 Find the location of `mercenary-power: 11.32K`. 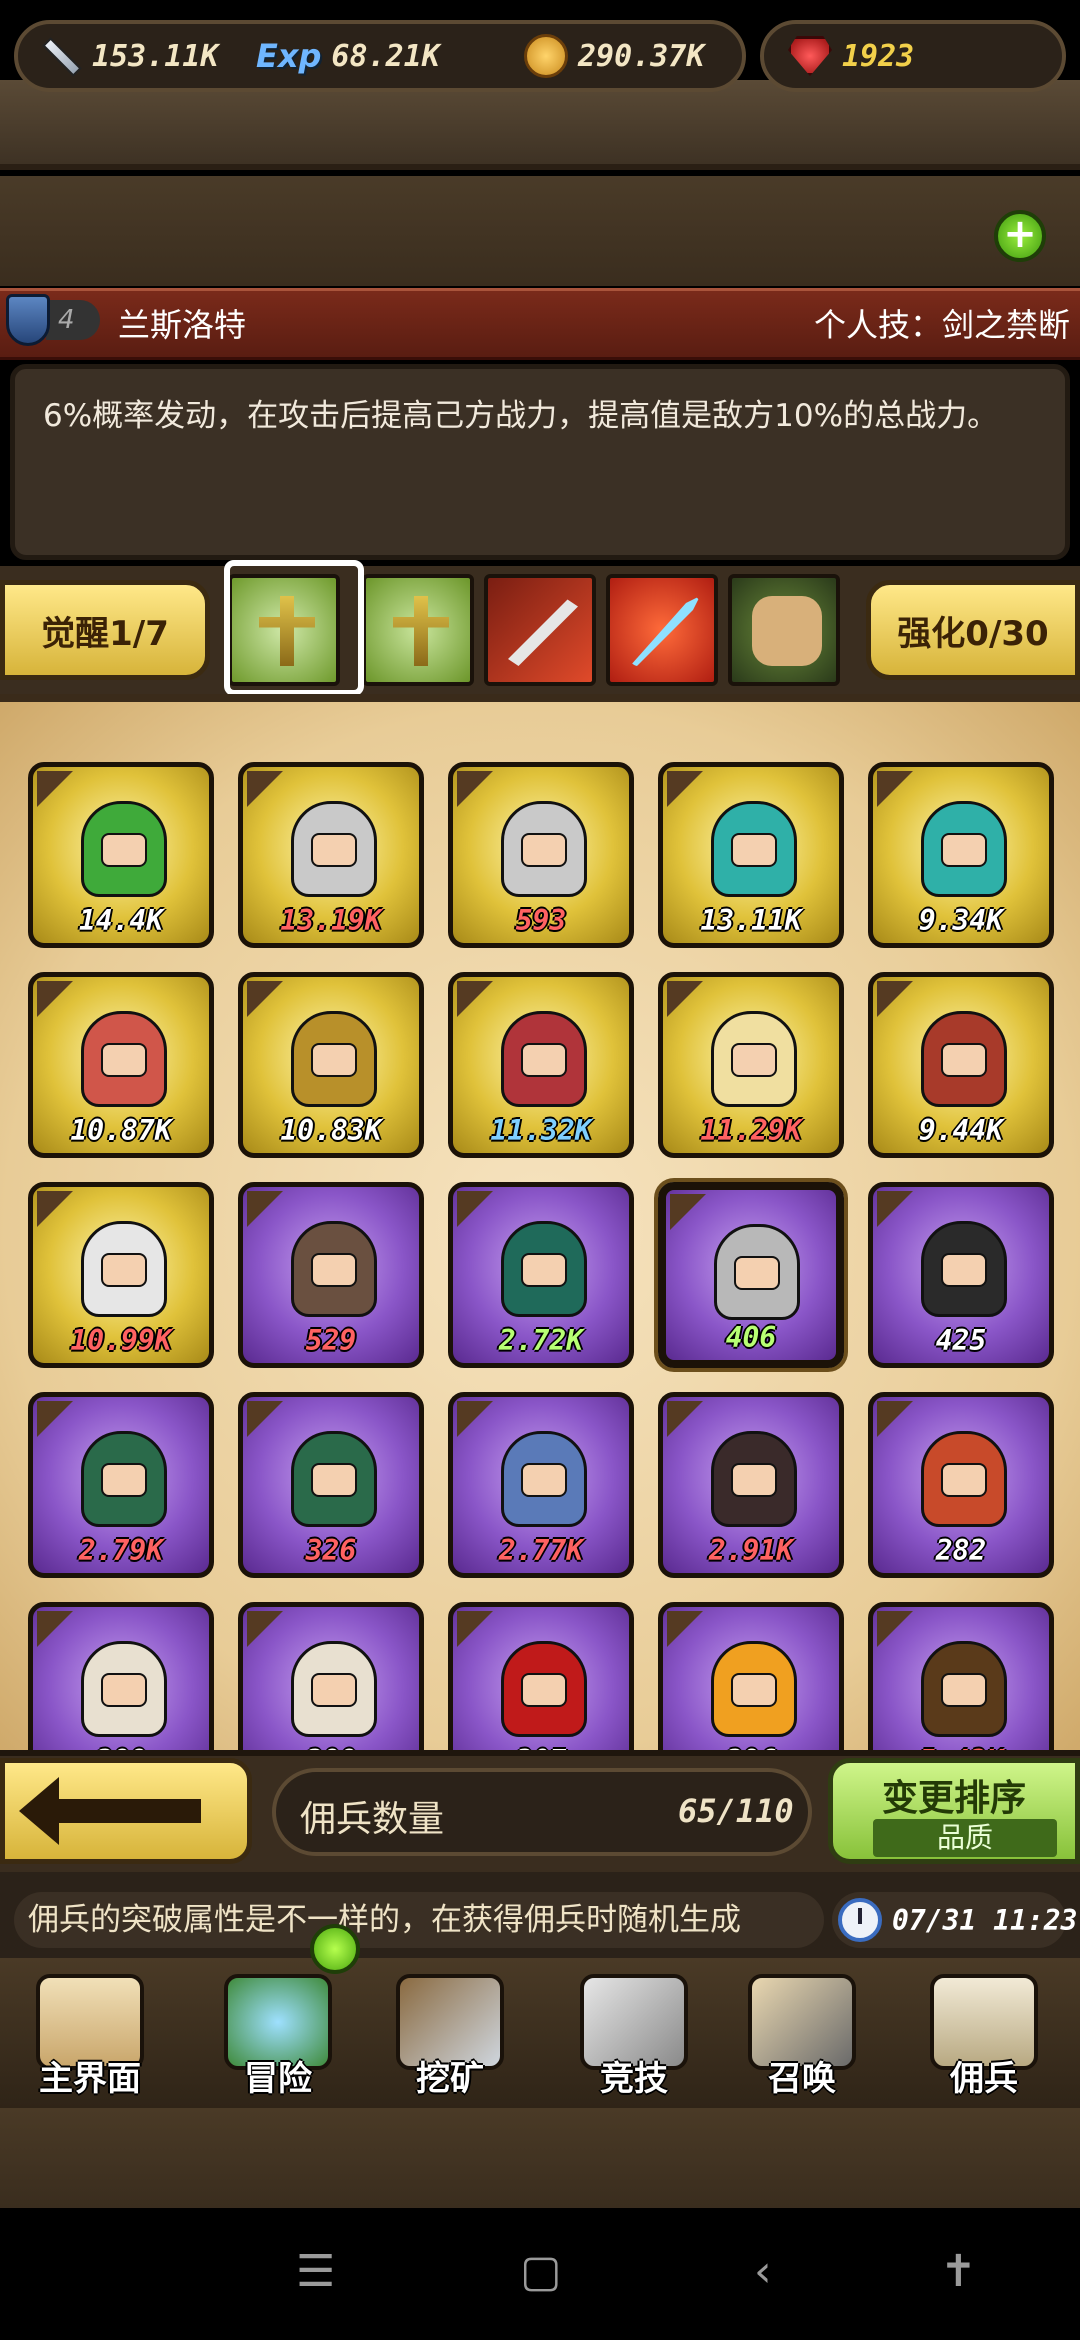

mercenary-power: 11.32K is located at coordinates (541, 1130).